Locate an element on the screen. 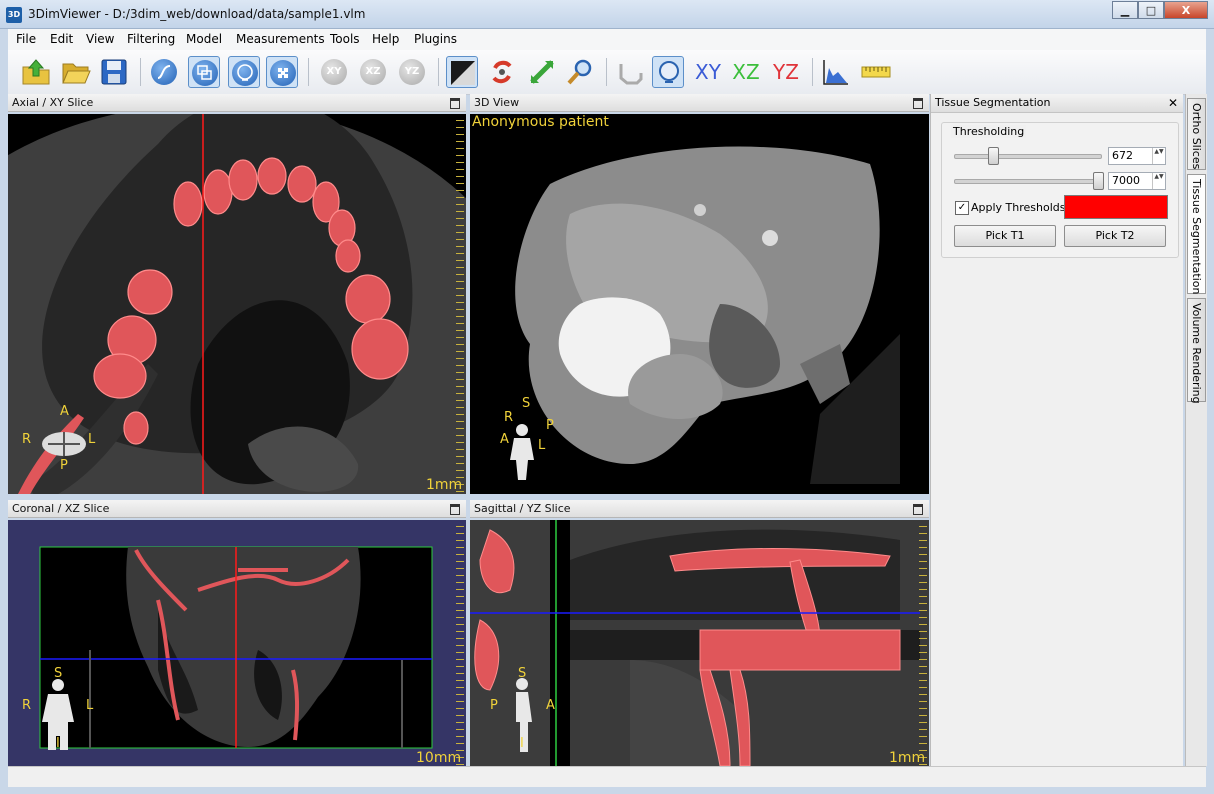 Image resolution: width=1214 pixels, height=794 pixels. jaw-icon is located at coordinates (631, 74).